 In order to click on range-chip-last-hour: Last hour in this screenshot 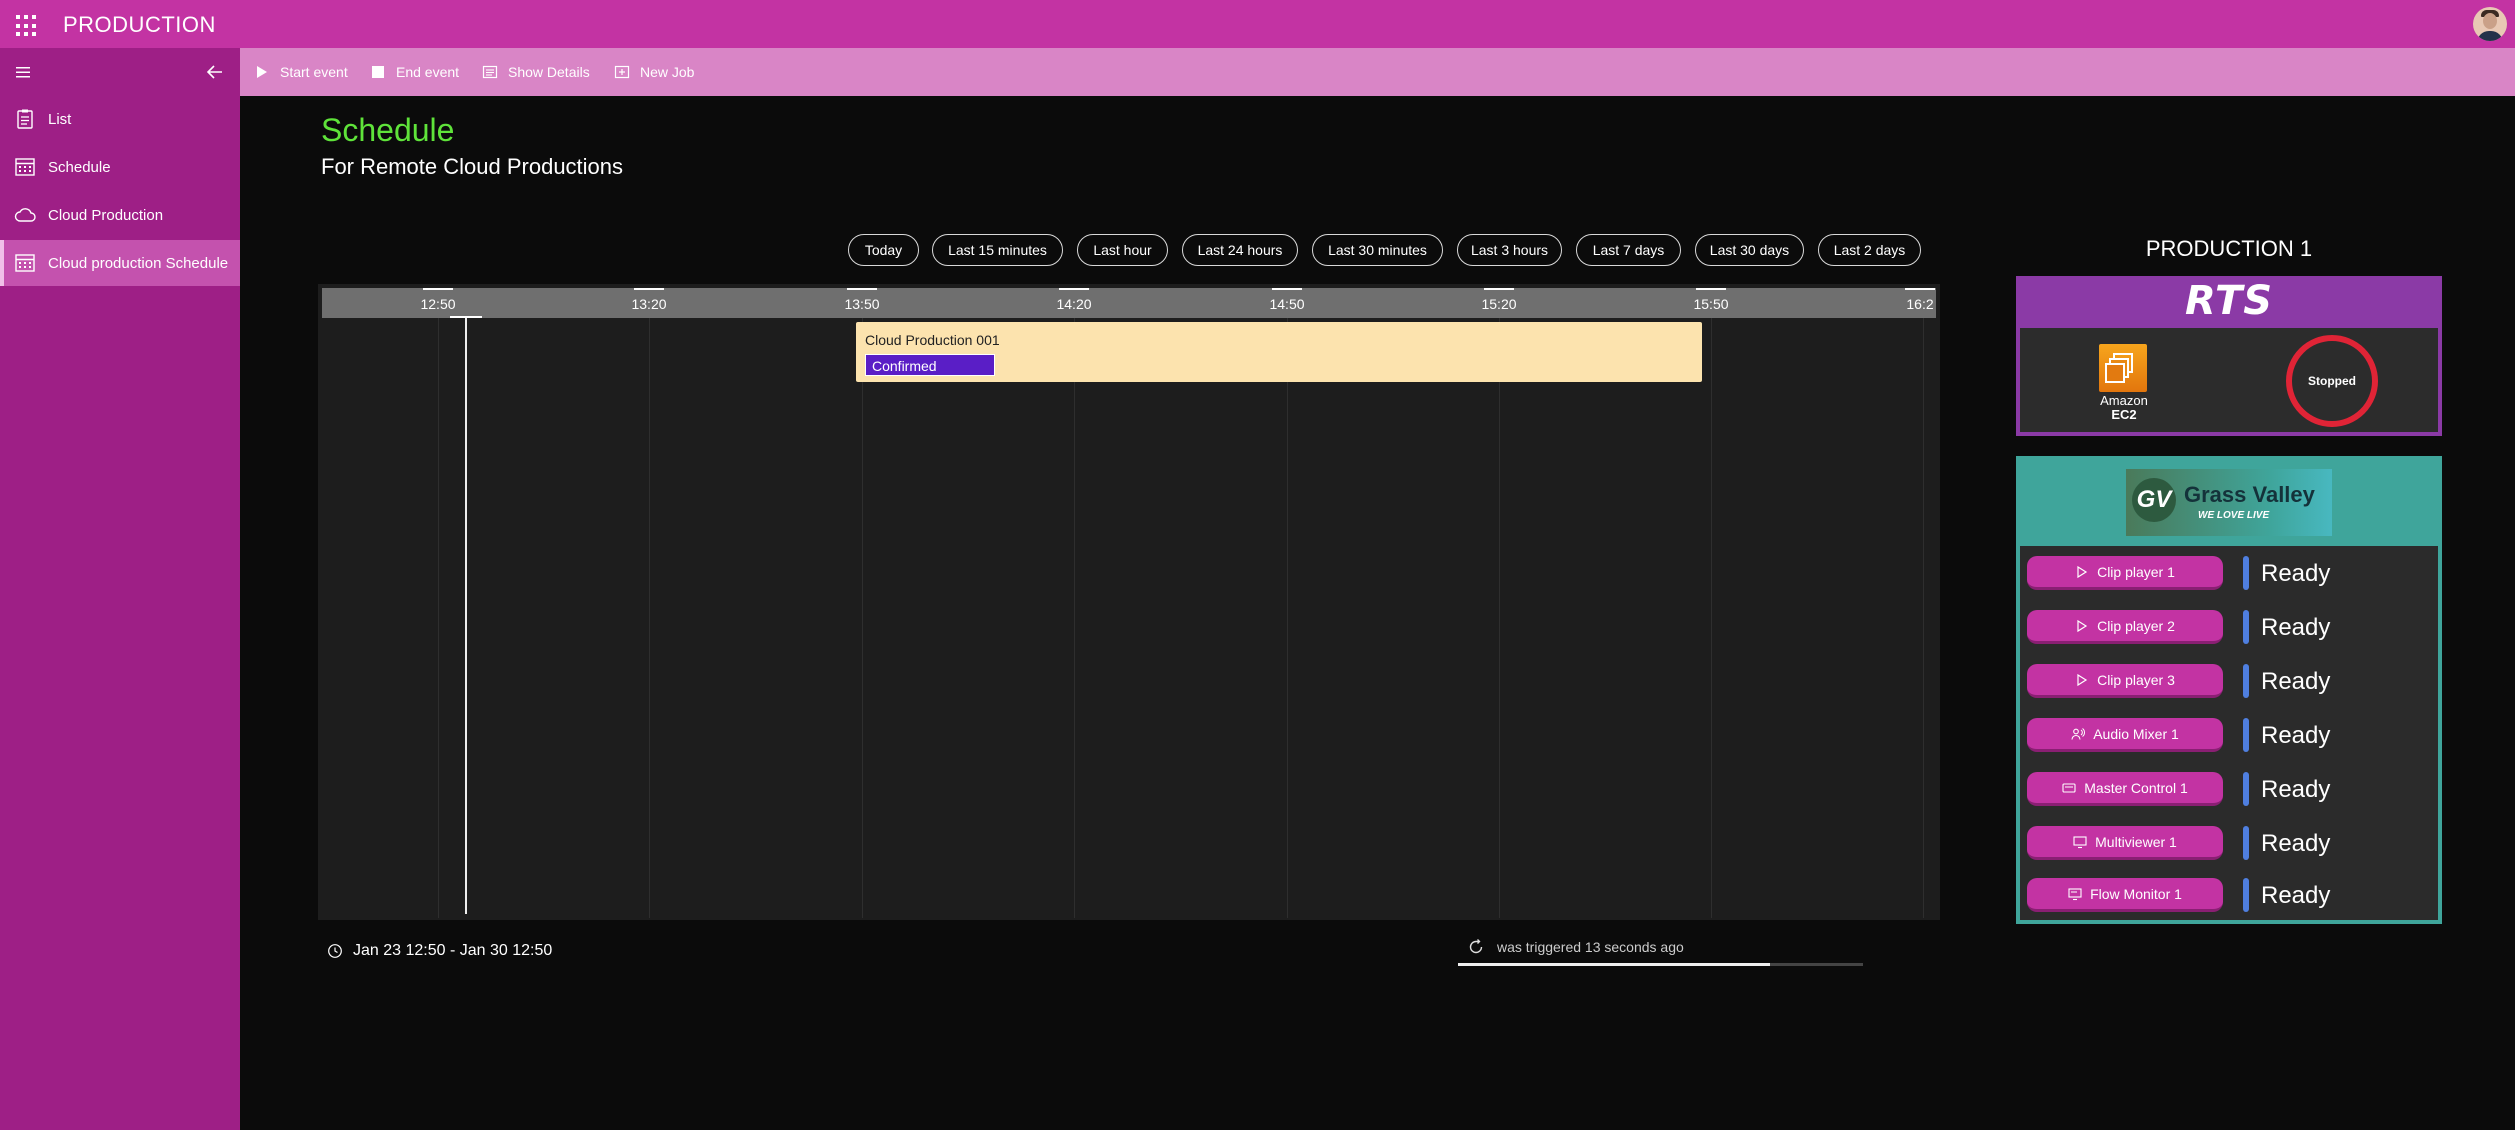, I will do `click(1122, 250)`.